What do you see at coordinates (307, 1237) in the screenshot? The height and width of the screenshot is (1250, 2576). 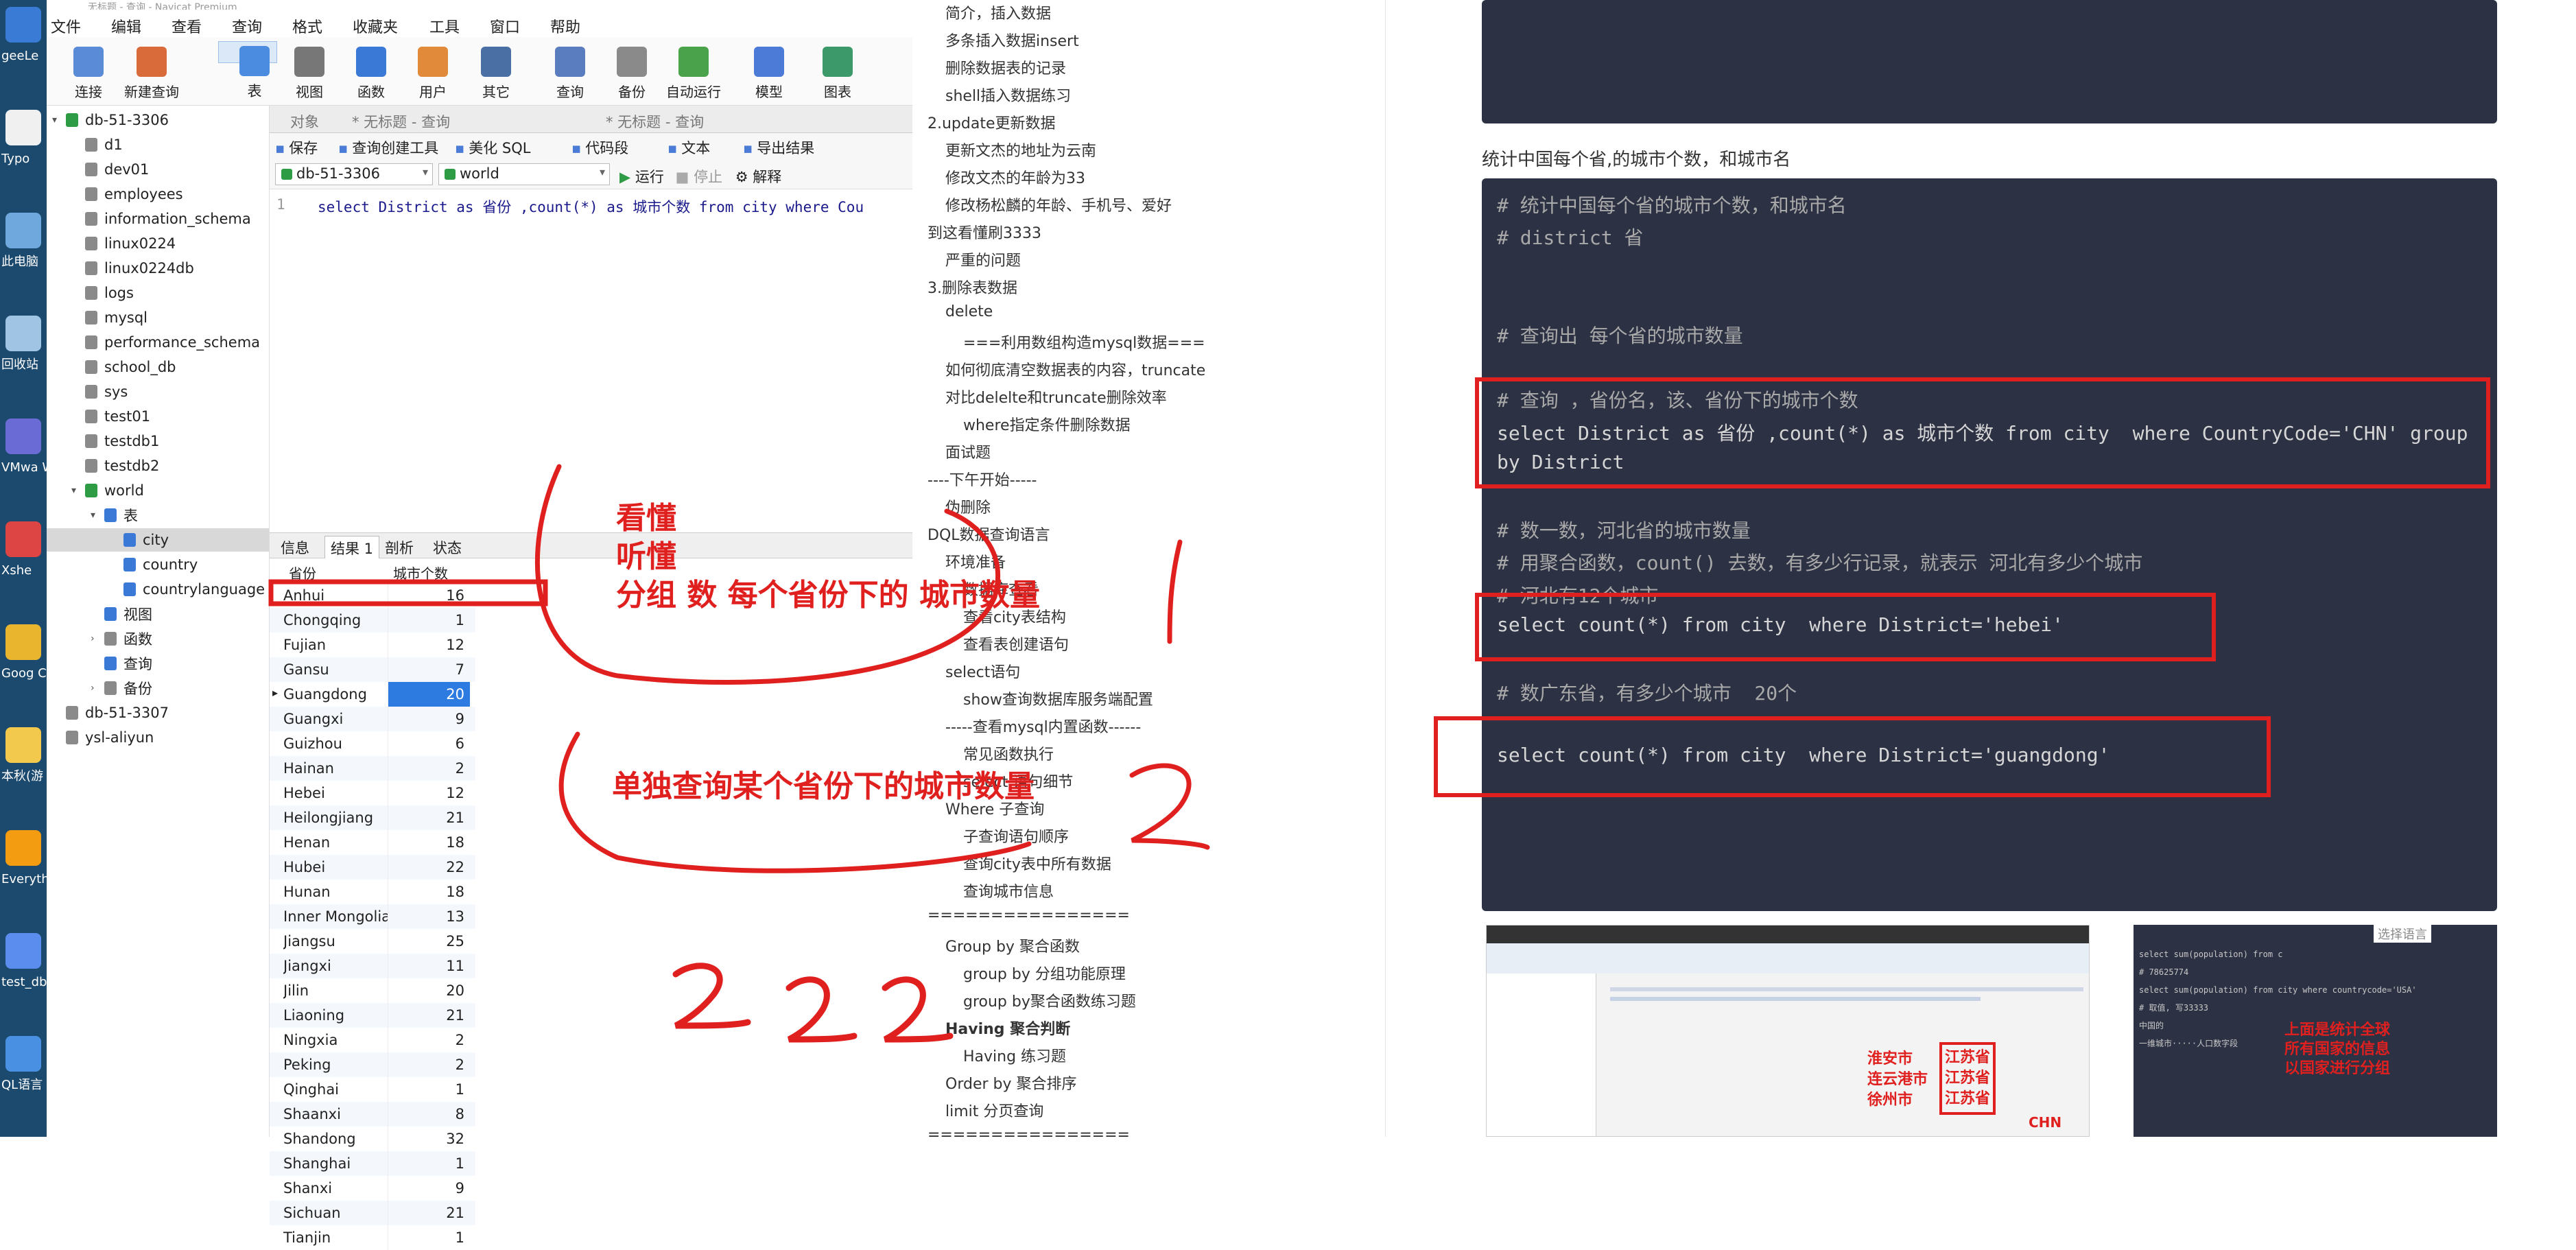 I see `province-cell: Tianjin` at bounding box center [307, 1237].